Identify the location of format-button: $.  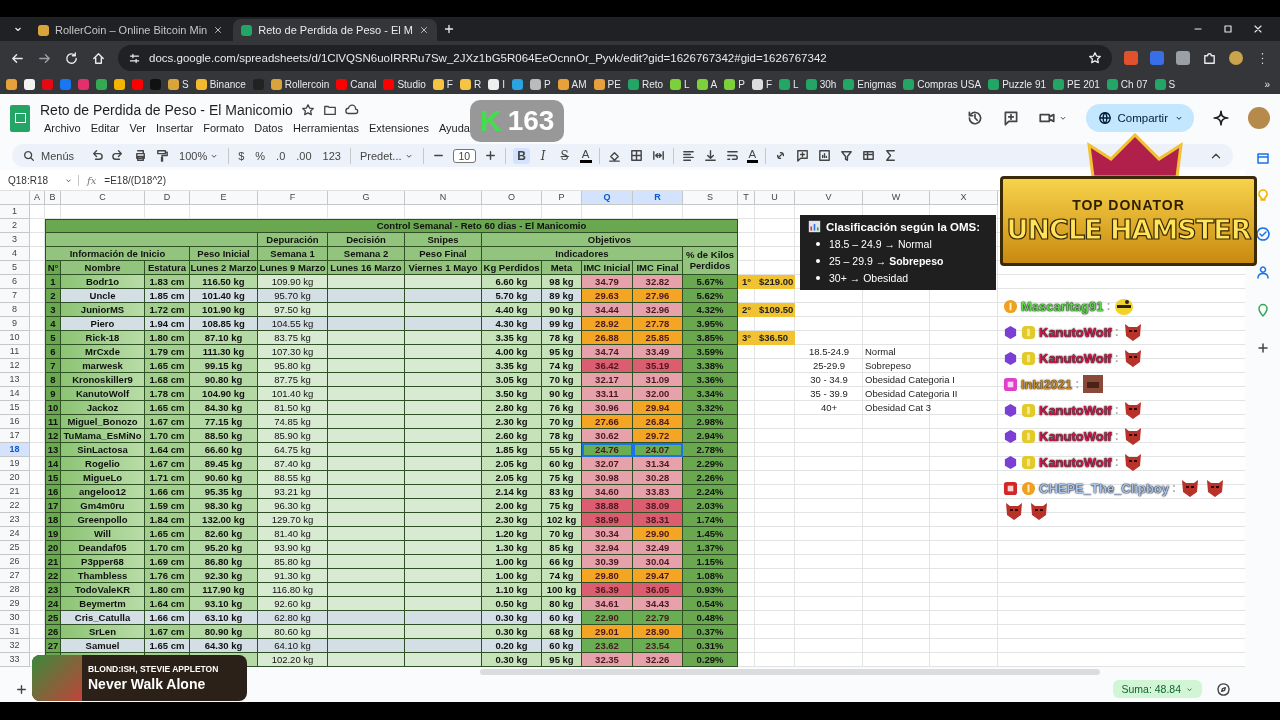
(241, 155).